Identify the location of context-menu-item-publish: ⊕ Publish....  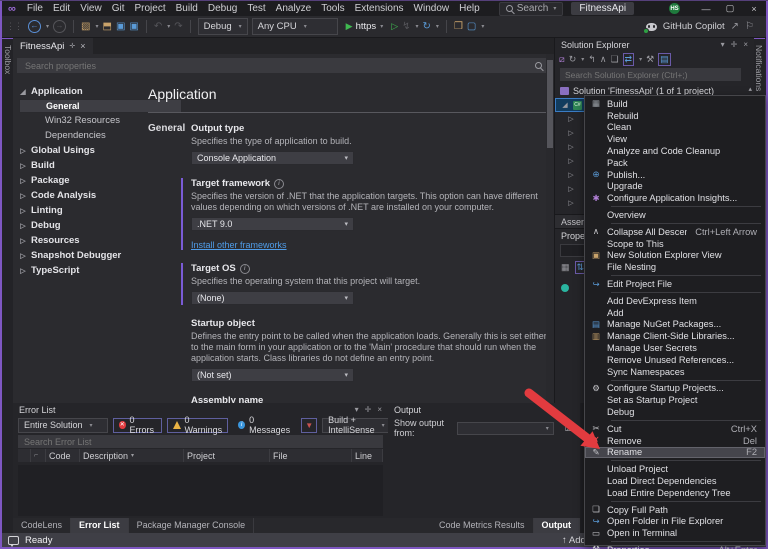
(675, 175).